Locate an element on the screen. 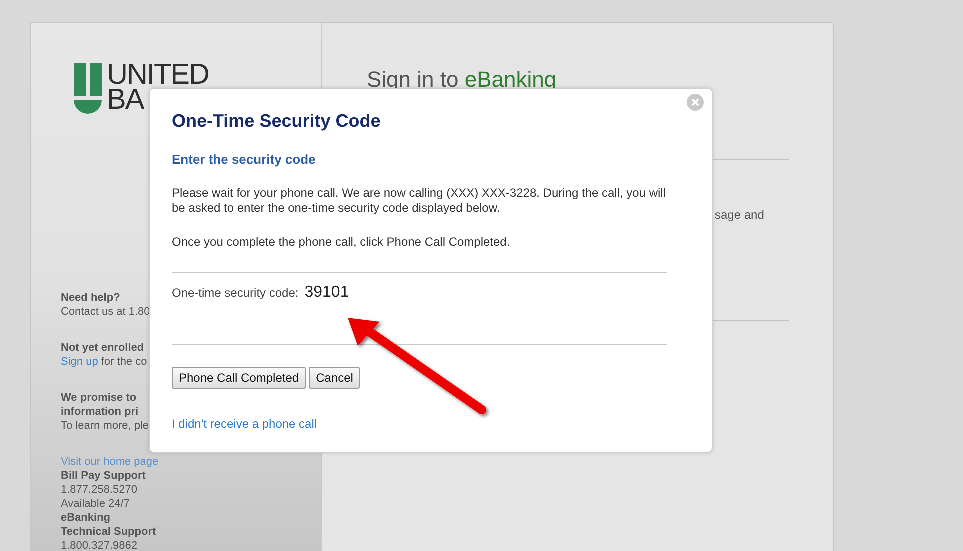 The width and height of the screenshot is (963, 551). dialog-instruction: Once you complete the phone call, click Phone Call Completed. is located at coordinates (342, 242).